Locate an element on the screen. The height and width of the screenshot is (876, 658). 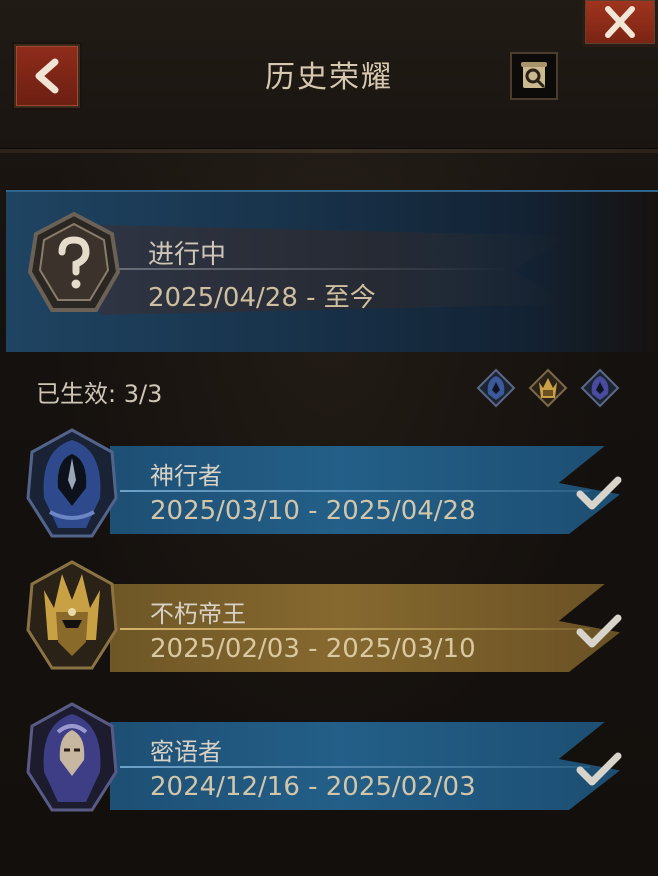
record-log-button is located at coordinates (534, 76).